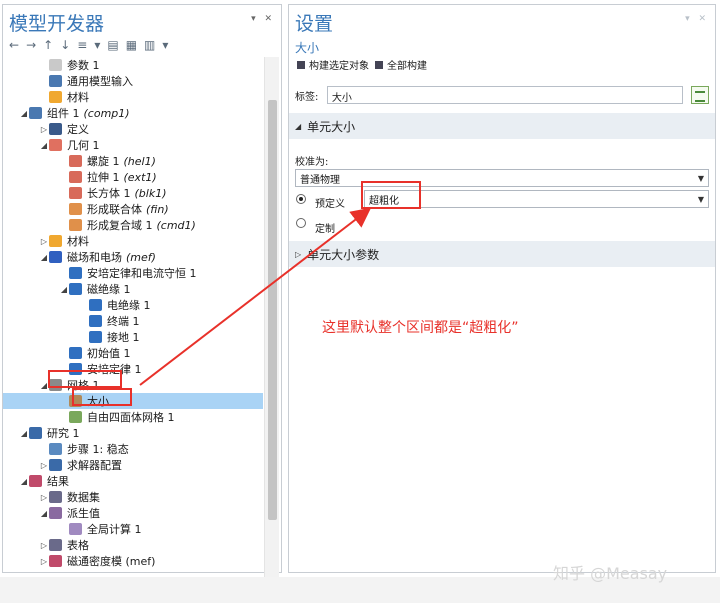  Describe the element at coordinates (133, 561) in the screenshot. I see `tree-item: ▷ 磁通密度模 (mef)` at that location.